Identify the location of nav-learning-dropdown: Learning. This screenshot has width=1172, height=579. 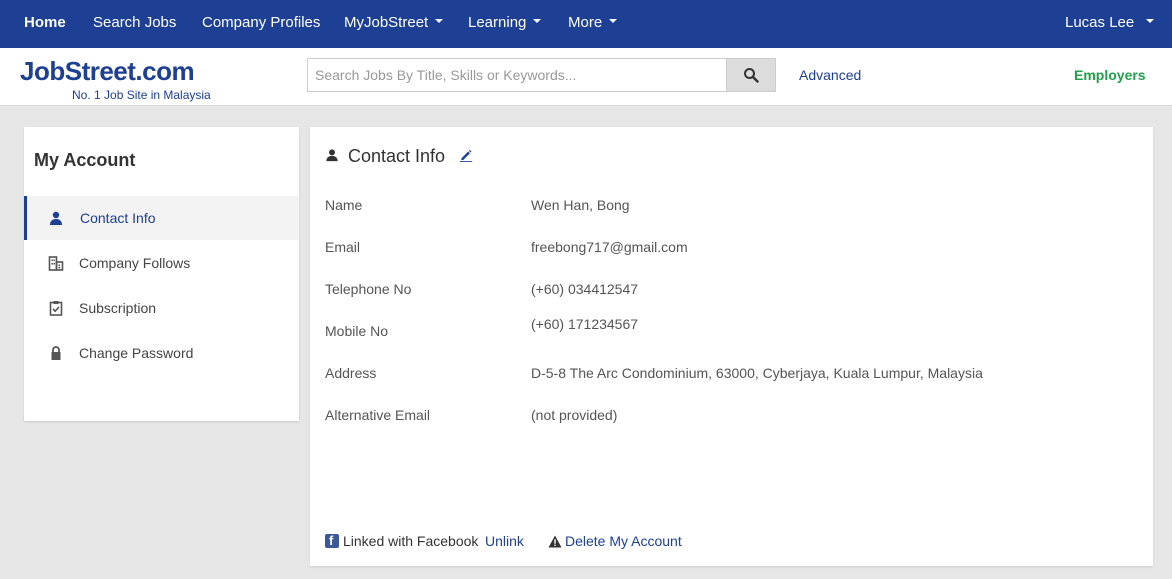
(505, 24).